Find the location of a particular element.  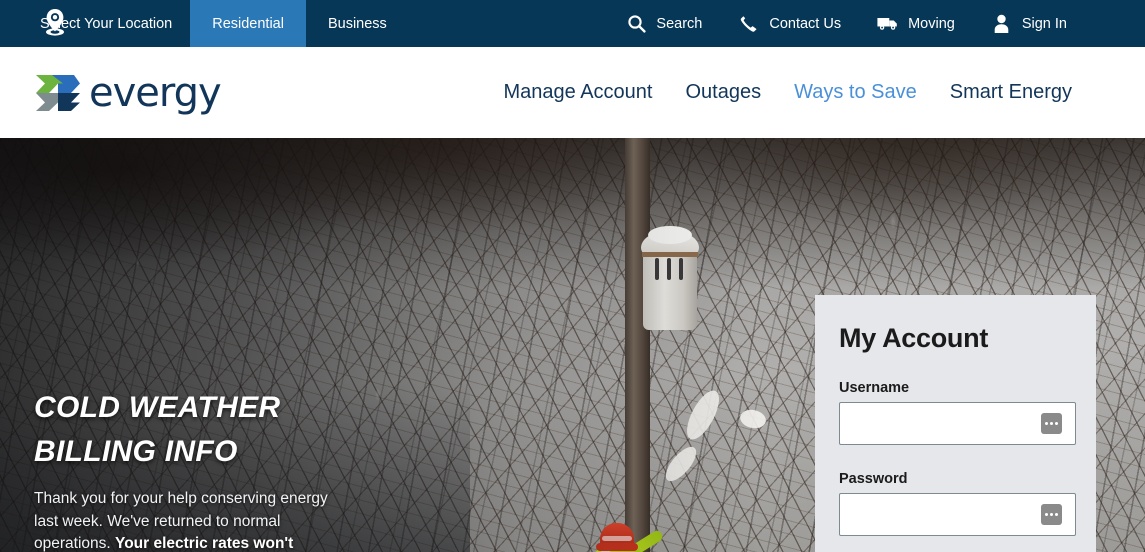

moving-label: Moving is located at coordinates (931, 23).